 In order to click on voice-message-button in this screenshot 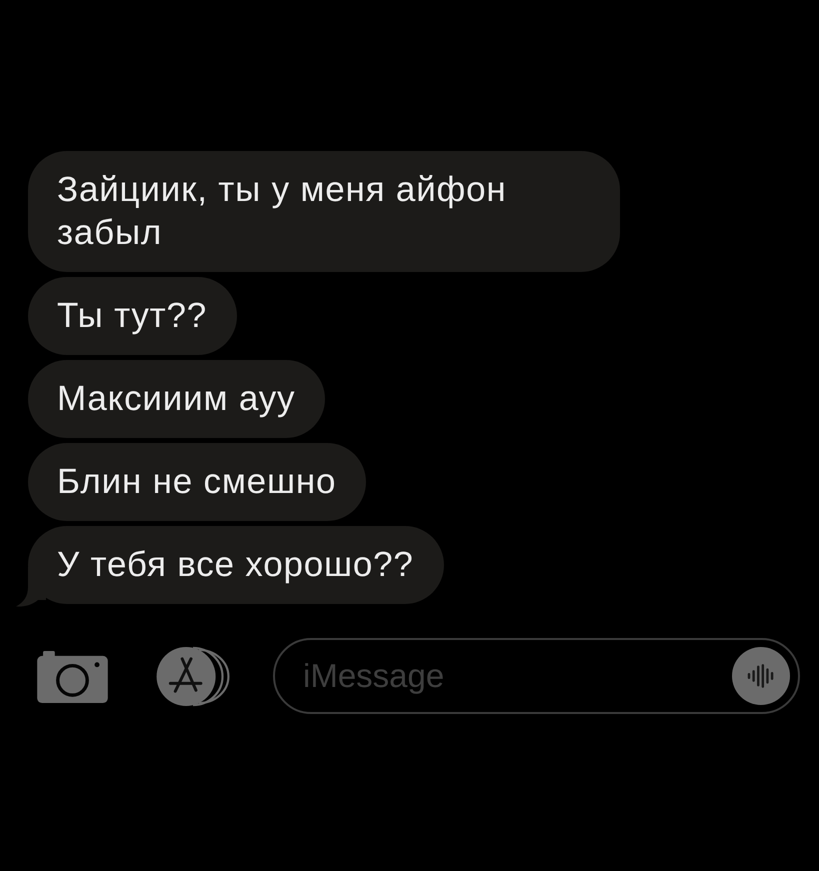, I will do `click(761, 676)`.